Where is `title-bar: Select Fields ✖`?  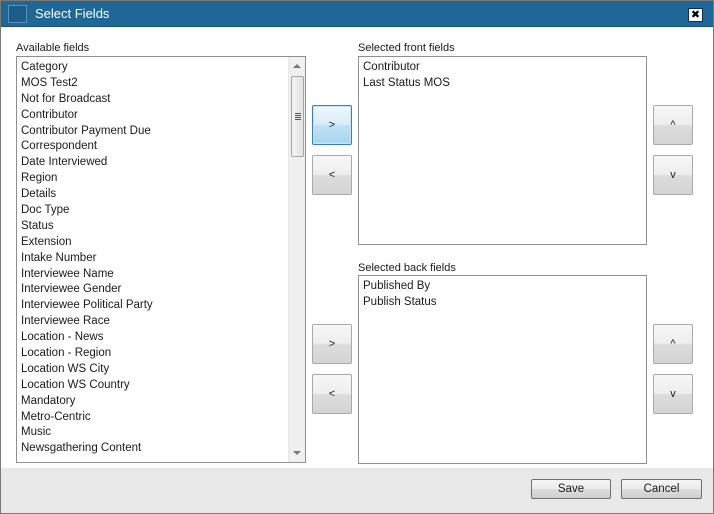
title-bar: Select Fields ✖ is located at coordinates (357, 14).